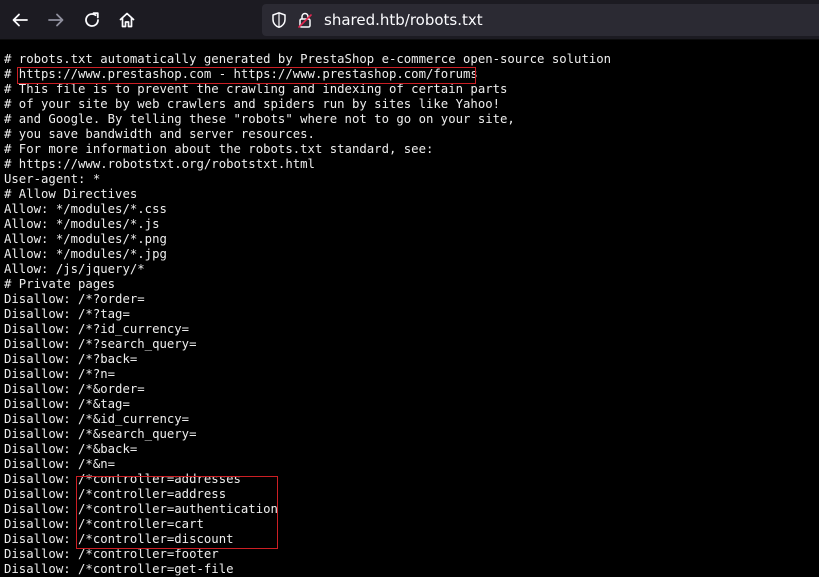  I want to click on arrow-right-icon, so click(56, 20).